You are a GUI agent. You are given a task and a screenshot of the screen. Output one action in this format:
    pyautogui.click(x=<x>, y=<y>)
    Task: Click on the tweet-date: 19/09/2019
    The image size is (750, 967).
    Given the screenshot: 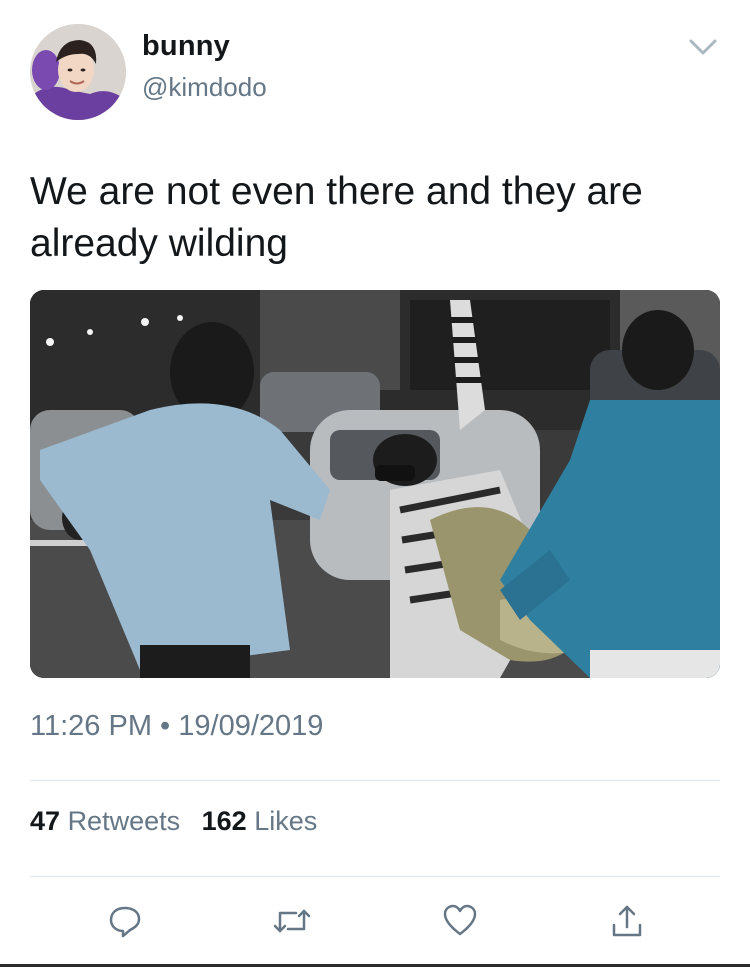 What is the action you would take?
    pyautogui.click(x=251, y=726)
    